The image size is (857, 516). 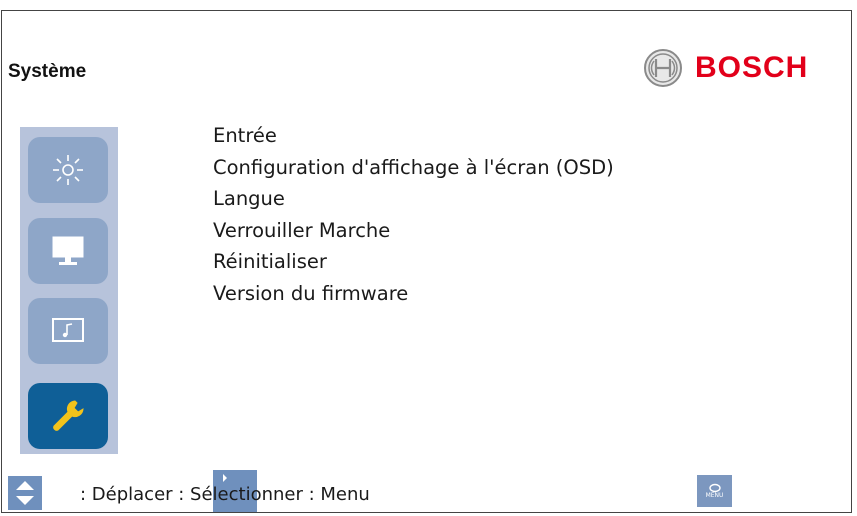 I want to click on brightness-icon, so click(x=68, y=170).